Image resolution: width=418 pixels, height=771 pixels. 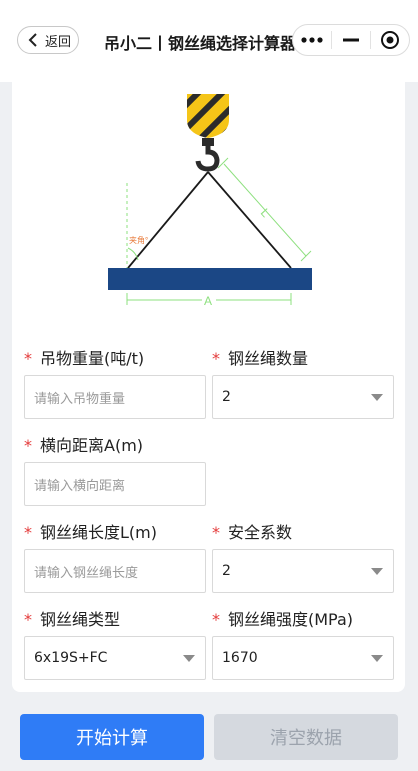 What do you see at coordinates (86, 573) in the screenshot?
I see `rope-length-placeholder: 请输入钢丝绳长度` at bounding box center [86, 573].